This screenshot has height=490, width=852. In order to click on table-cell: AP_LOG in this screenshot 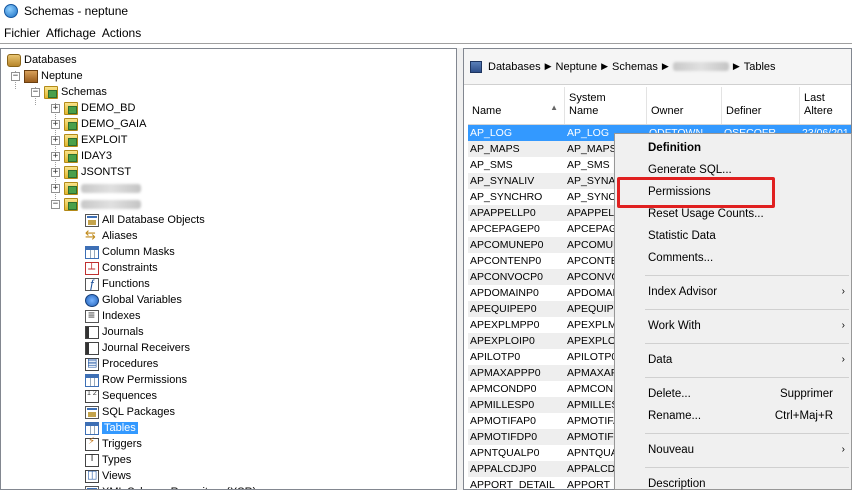, I will do `click(491, 133)`.